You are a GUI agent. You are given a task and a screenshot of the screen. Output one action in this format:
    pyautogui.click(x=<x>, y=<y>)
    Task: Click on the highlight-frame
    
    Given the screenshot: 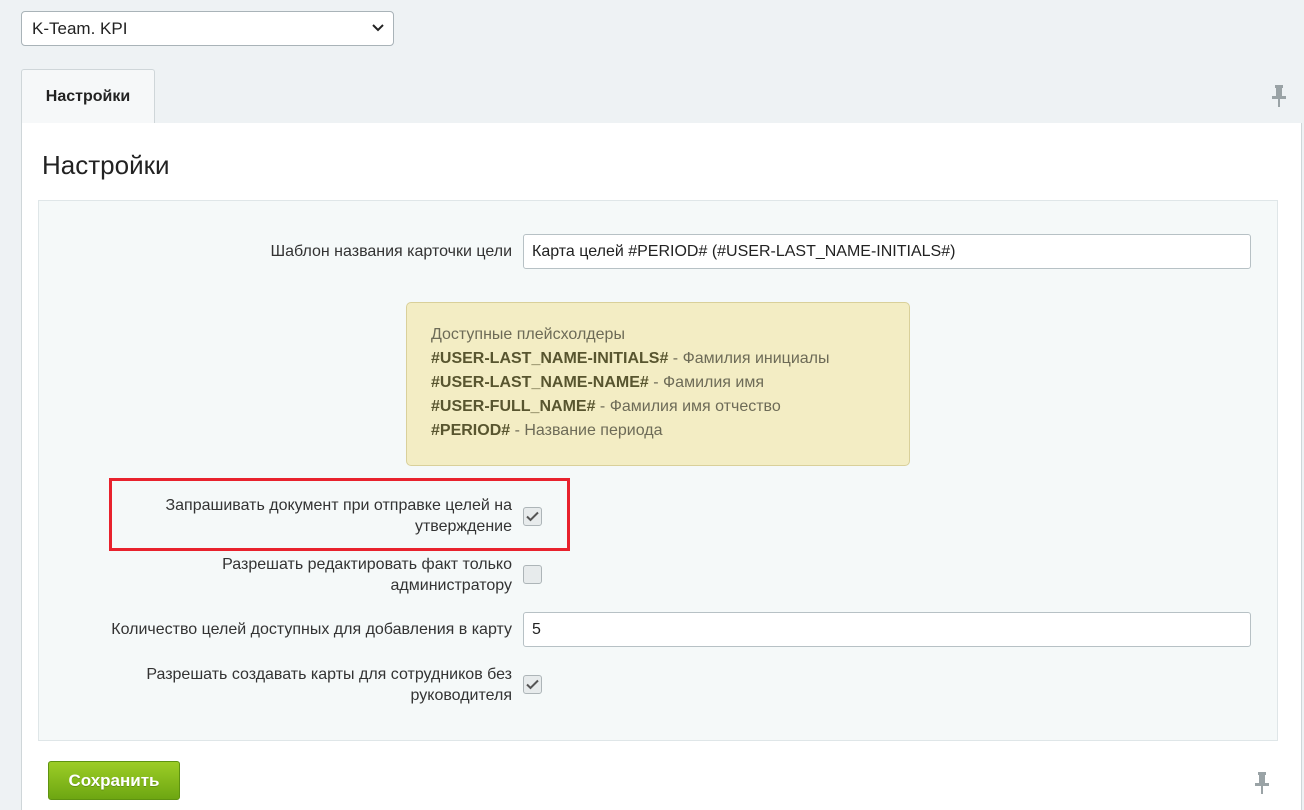 What is the action you would take?
    pyautogui.click(x=339, y=514)
    